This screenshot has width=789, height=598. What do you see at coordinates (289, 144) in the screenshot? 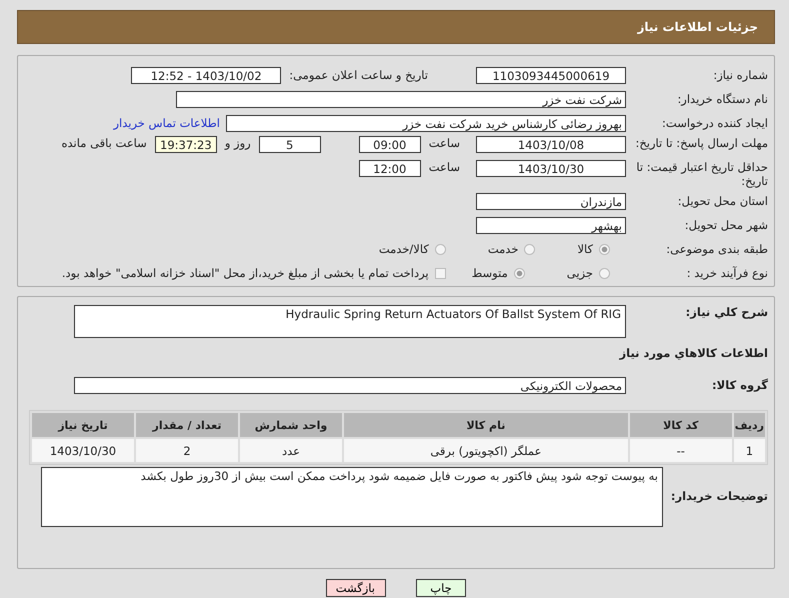
I see `days-field: 5` at bounding box center [289, 144].